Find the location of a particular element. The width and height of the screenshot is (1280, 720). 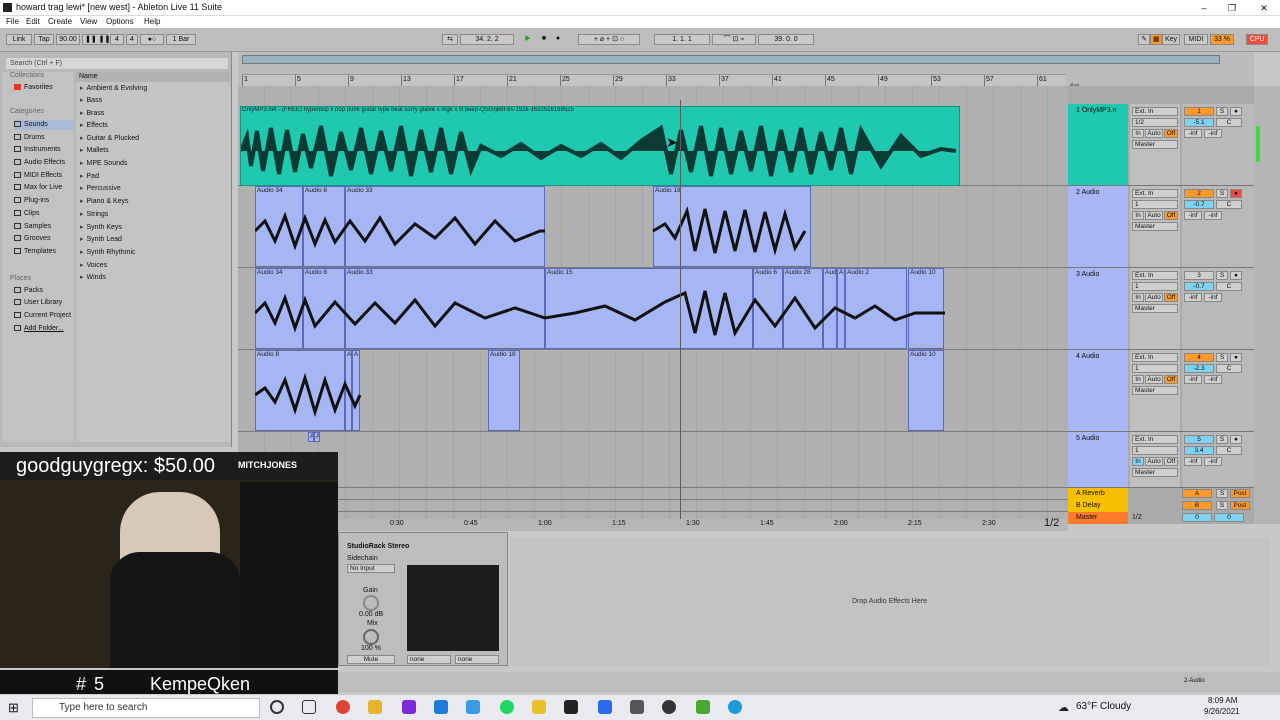

ableton-live-icon is located at coordinates (571, 707).